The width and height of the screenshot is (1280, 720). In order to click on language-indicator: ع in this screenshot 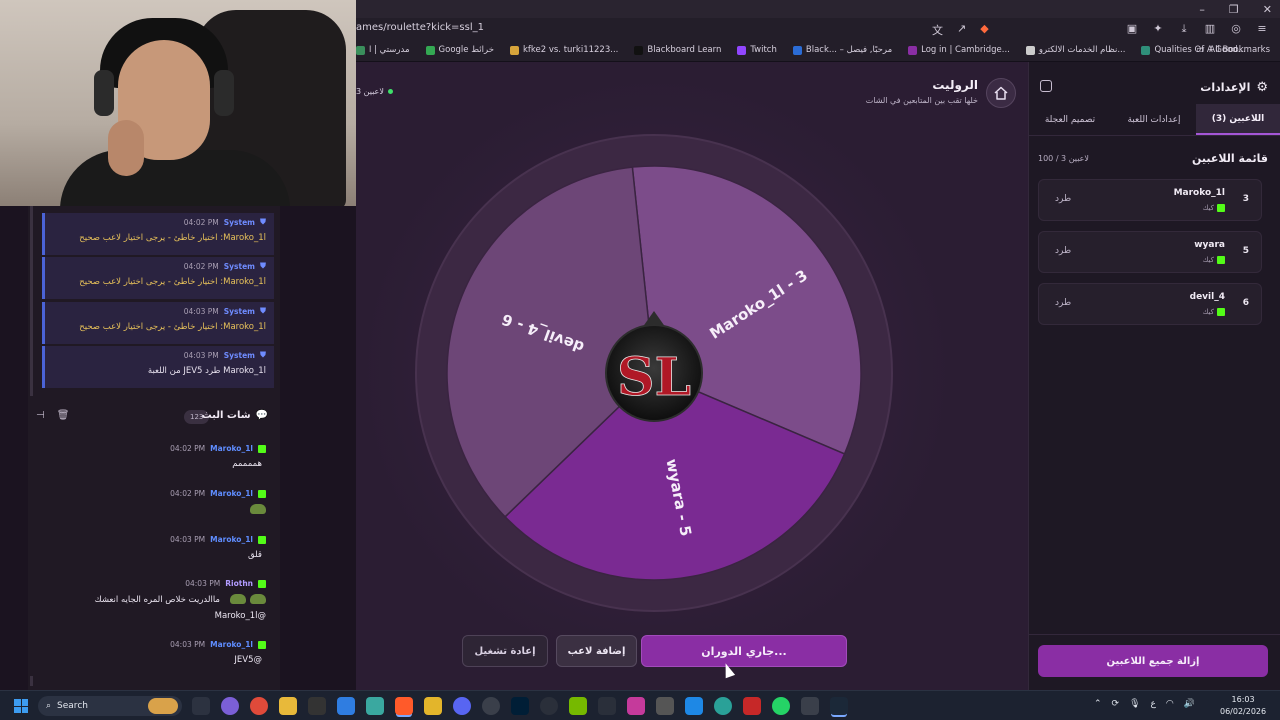, I will do `click(1153, 704)`.